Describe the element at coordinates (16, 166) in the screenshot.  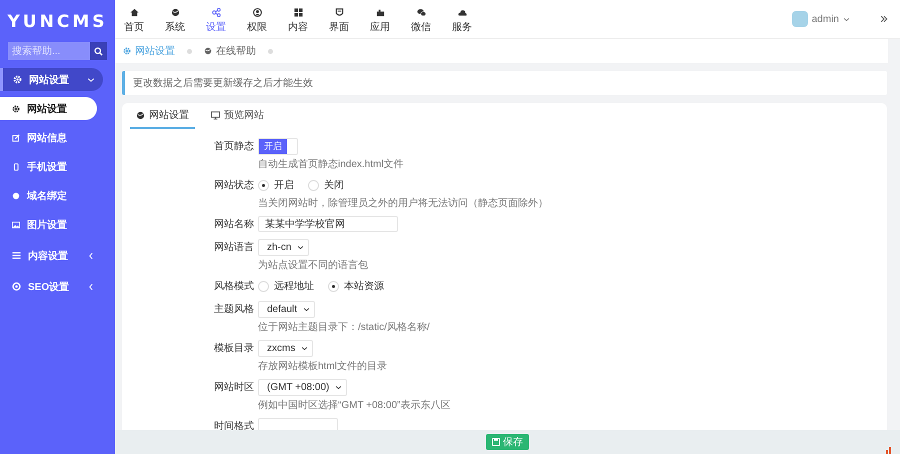
I see `phone-icon` at that location.